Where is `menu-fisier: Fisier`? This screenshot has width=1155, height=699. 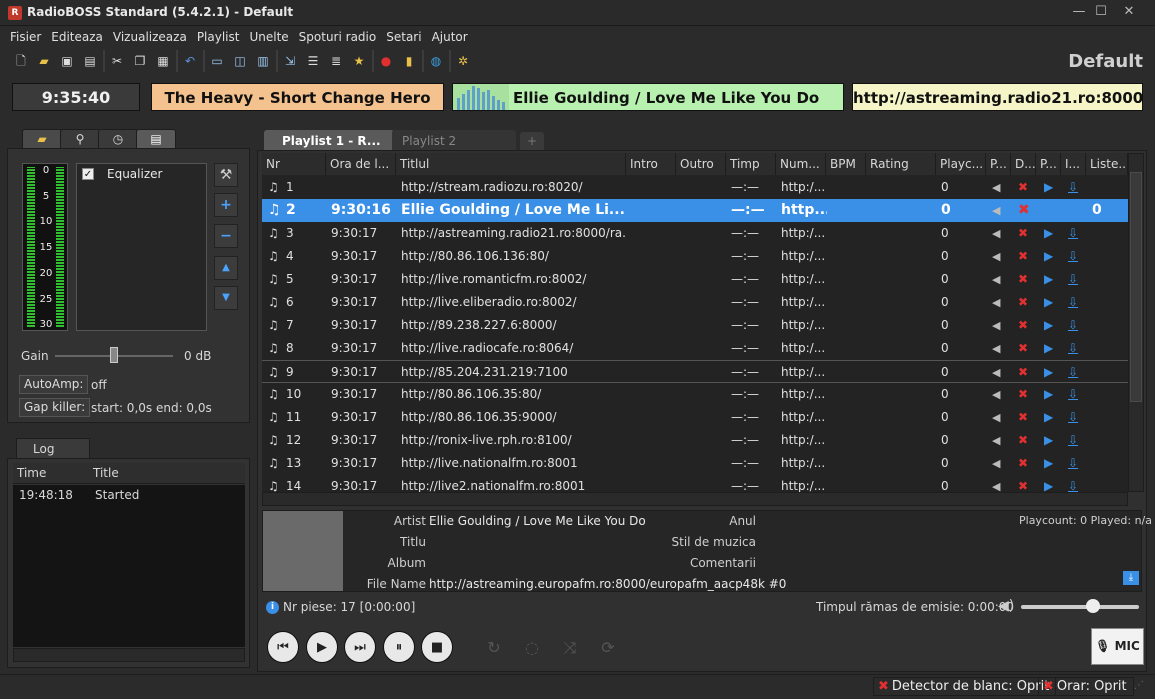 menu-fisier: Fisier is located at coordinates (25, 37).